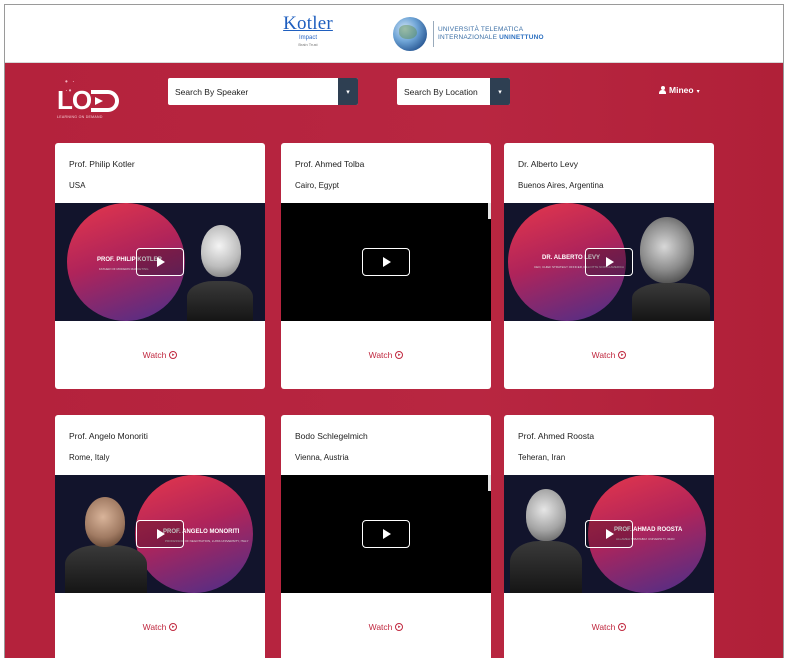 The image size is (789, 658). Describe the element at coordinates (609, 173) in the screenshot. I see `card-info: Dr. Alberto Levy Buenos Aires, Argentina` at that location.